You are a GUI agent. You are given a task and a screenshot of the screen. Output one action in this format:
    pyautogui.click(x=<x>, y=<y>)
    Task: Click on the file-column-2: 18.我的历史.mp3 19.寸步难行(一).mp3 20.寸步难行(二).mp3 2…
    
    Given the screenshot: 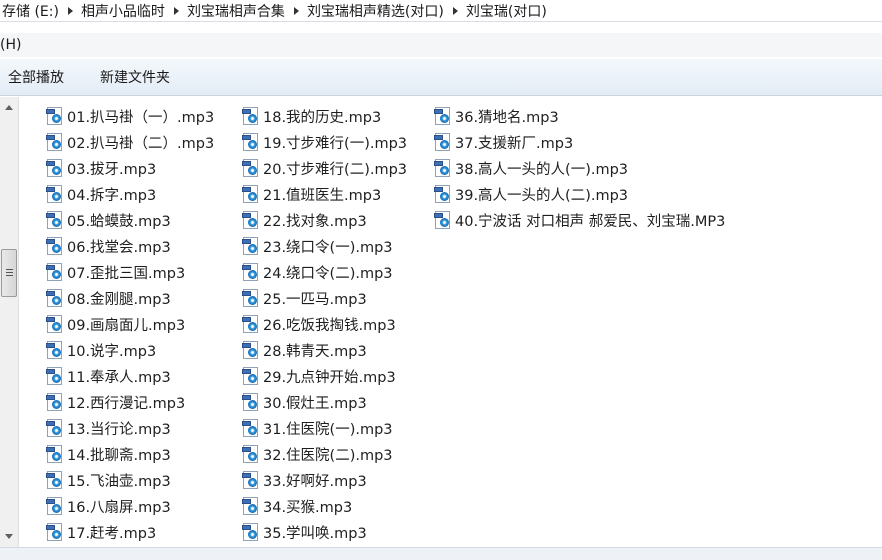 What is the action you would take?
    pyautogui.click(x=324, y=324)
    